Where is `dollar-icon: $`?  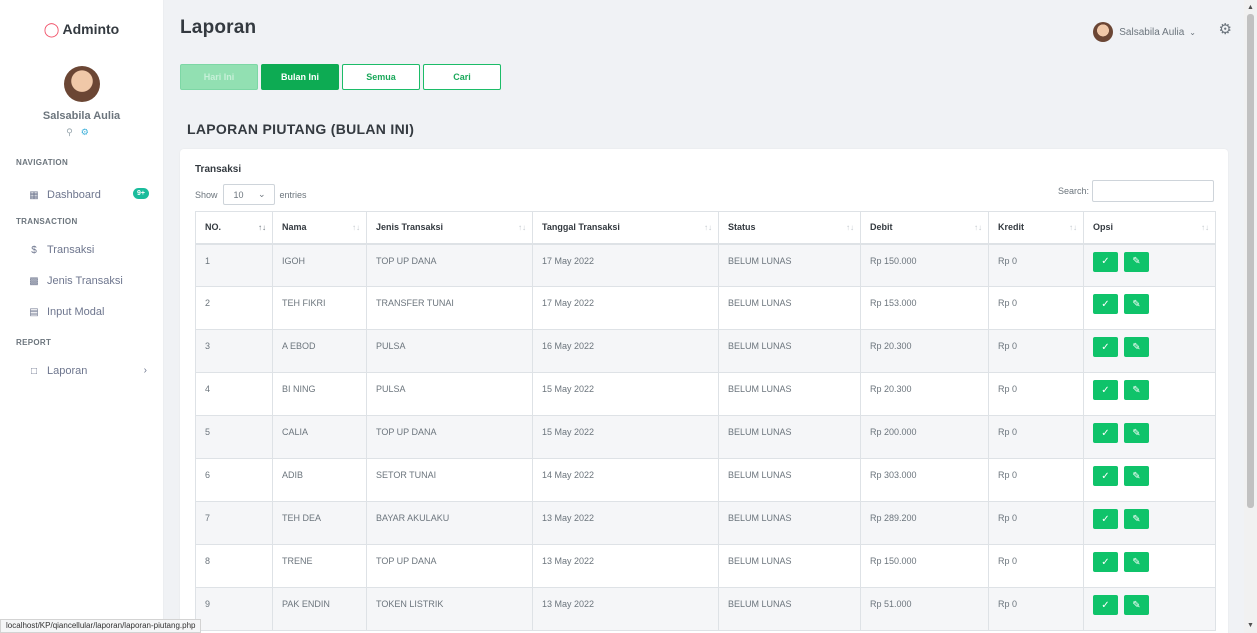 dollar-icon: $ is located at coordinates (34, 250).